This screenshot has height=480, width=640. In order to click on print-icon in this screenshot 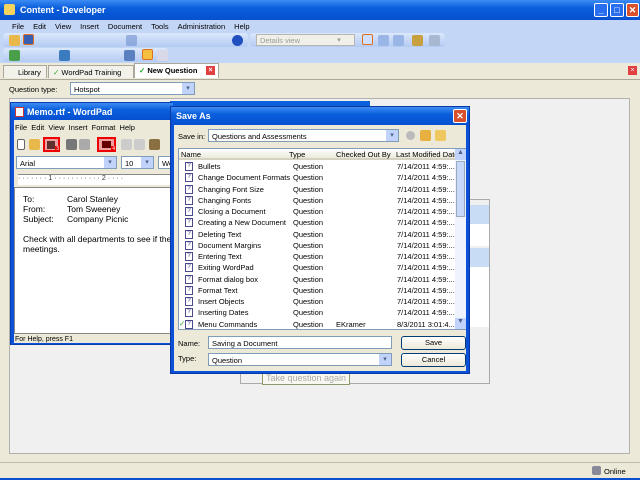, I will do `click(71, 144)`.